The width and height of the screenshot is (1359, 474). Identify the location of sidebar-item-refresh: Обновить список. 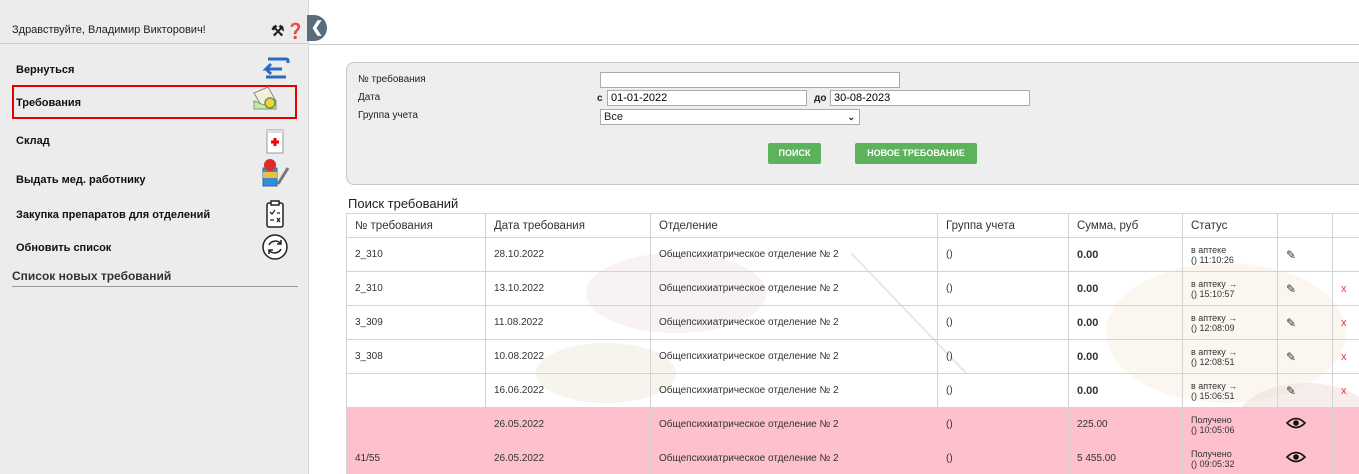
(154, 247).